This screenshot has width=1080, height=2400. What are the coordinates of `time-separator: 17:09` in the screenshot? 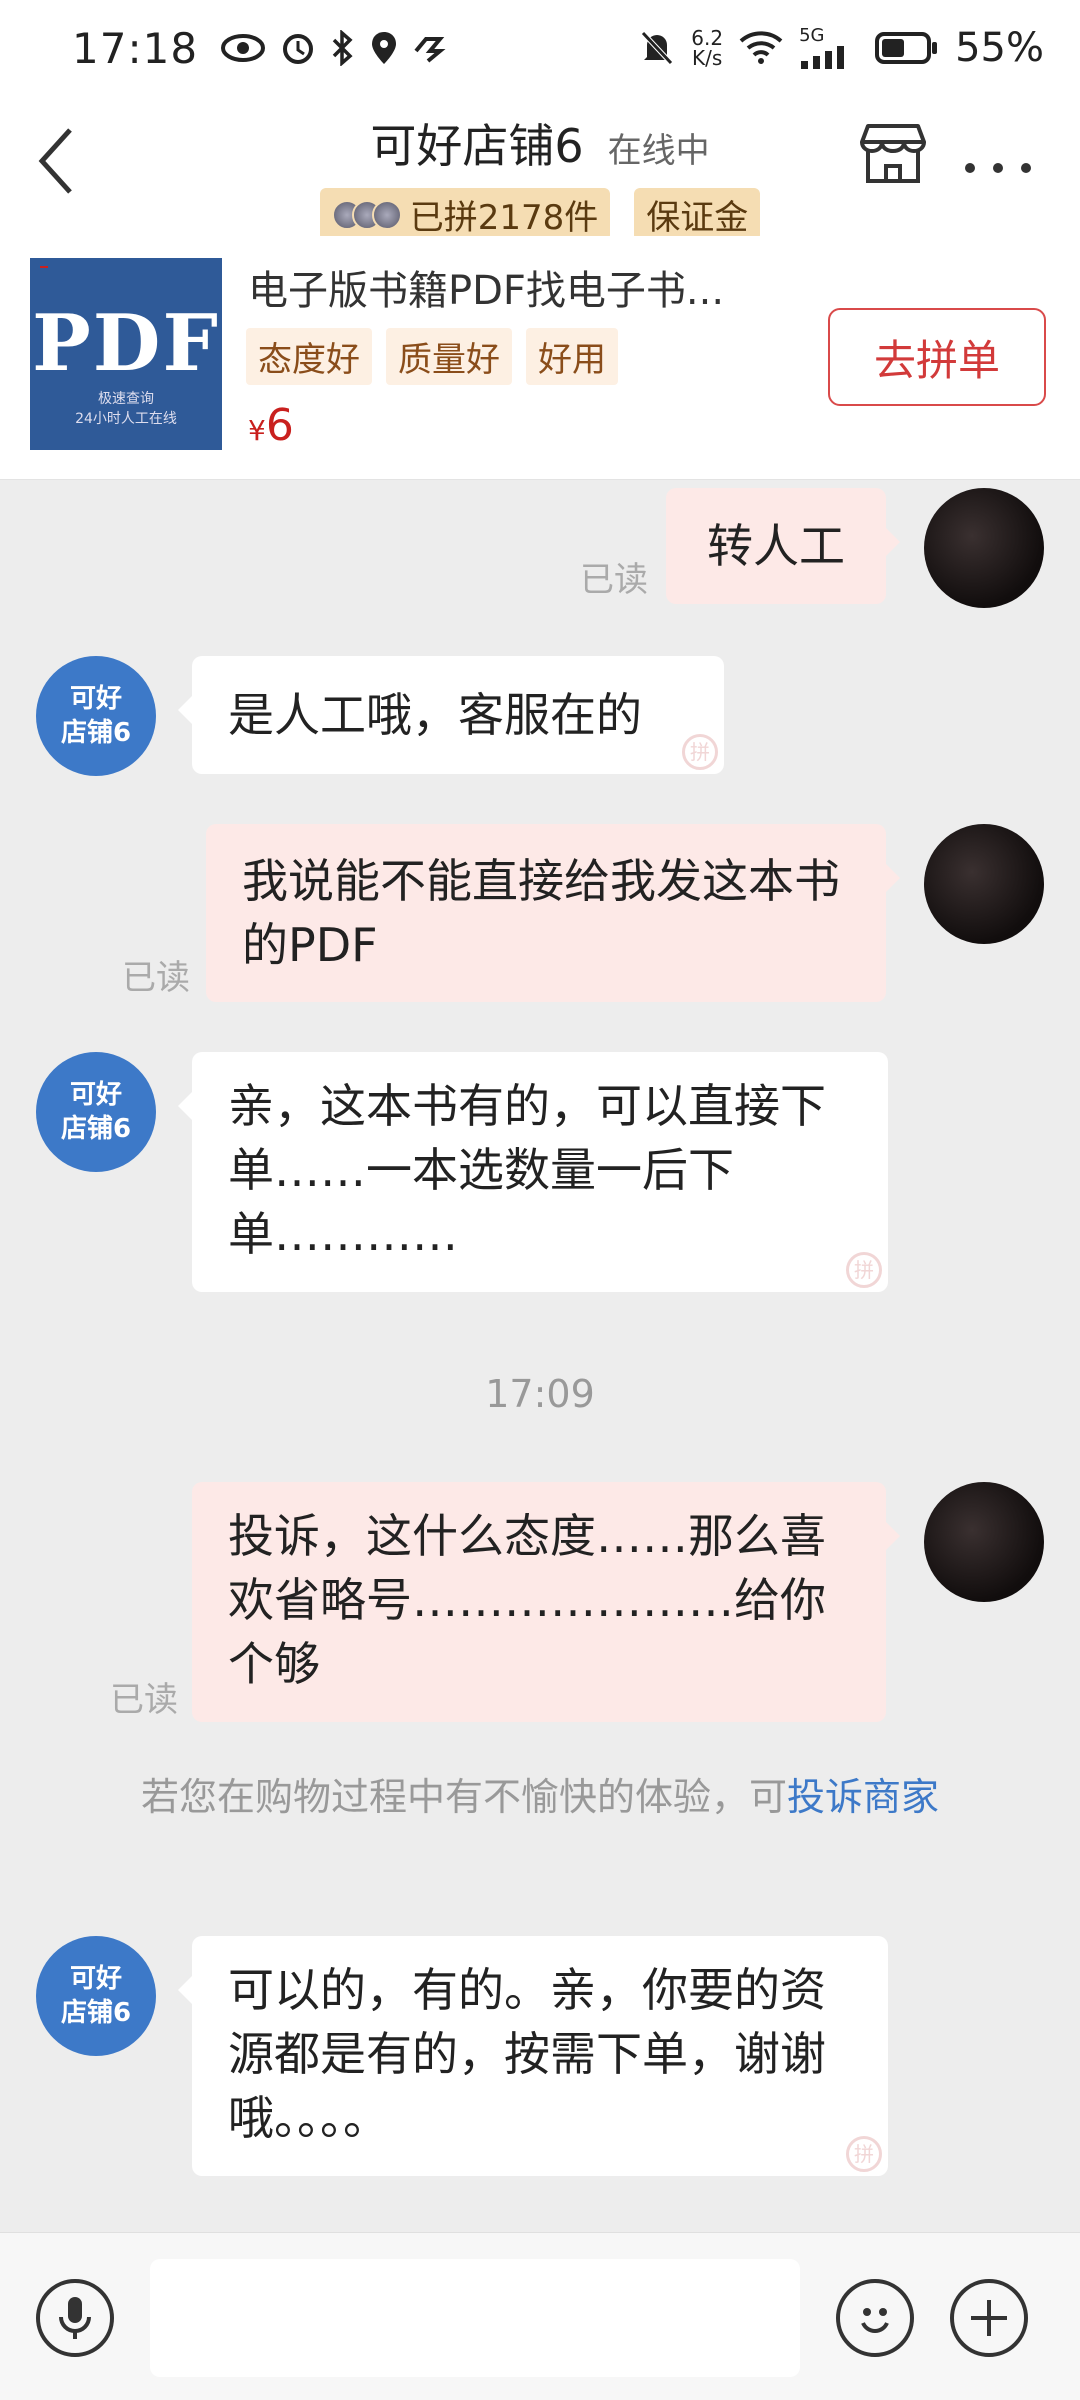 It's located at (540, 1394).